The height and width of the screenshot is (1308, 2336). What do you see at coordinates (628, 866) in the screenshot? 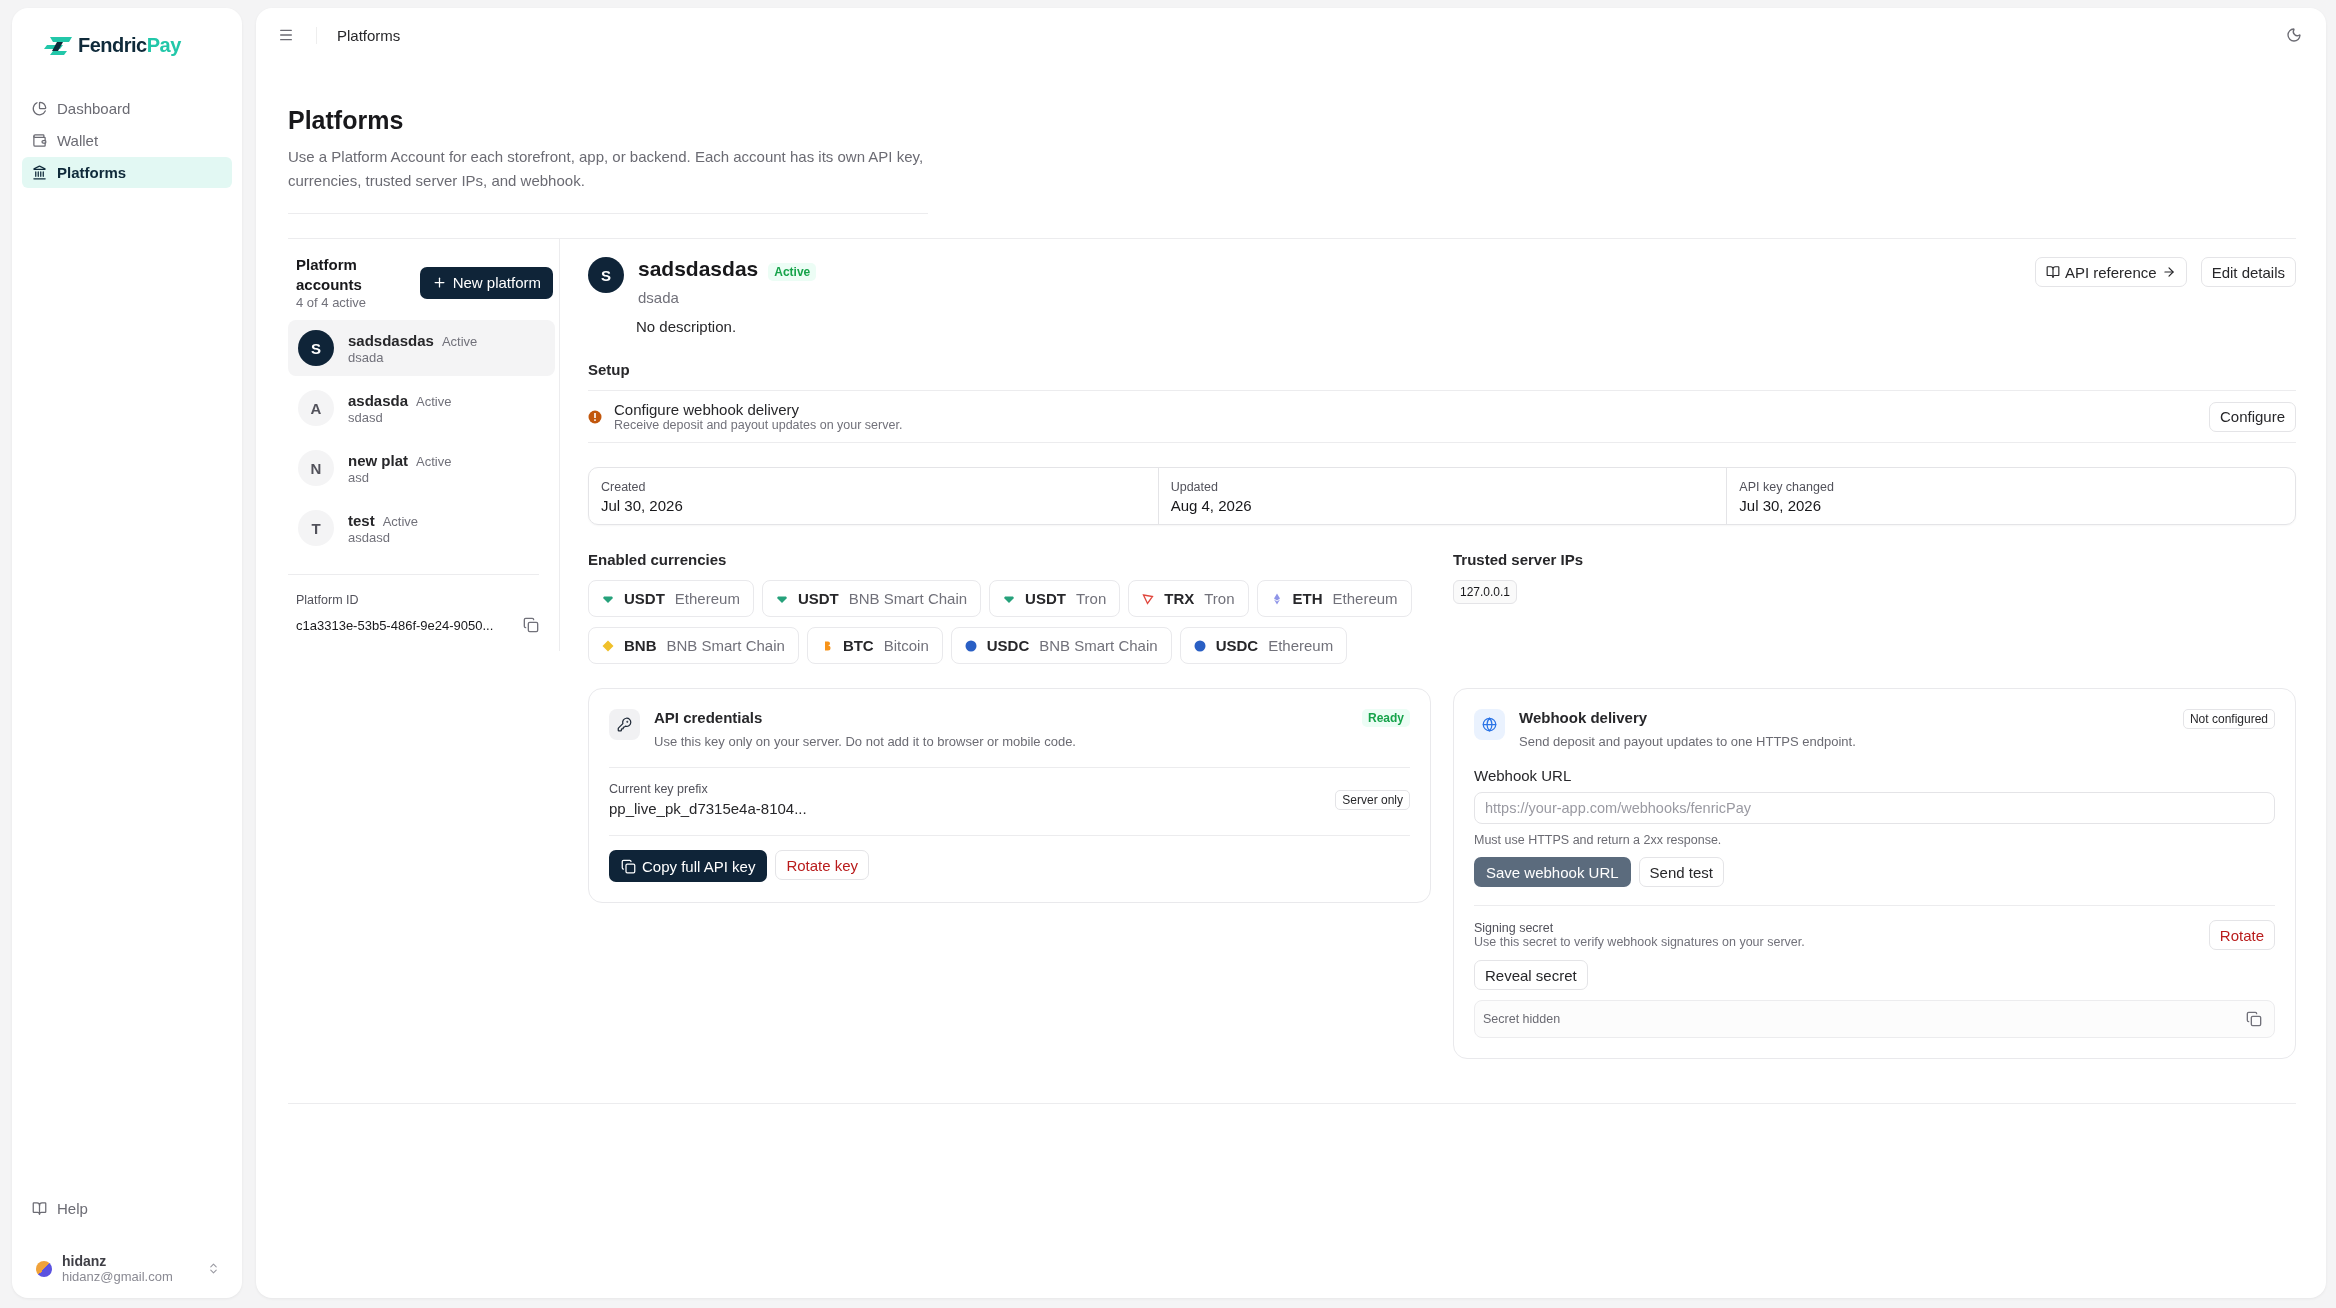
I see `copy-icon` at bounding box center [628, 866].